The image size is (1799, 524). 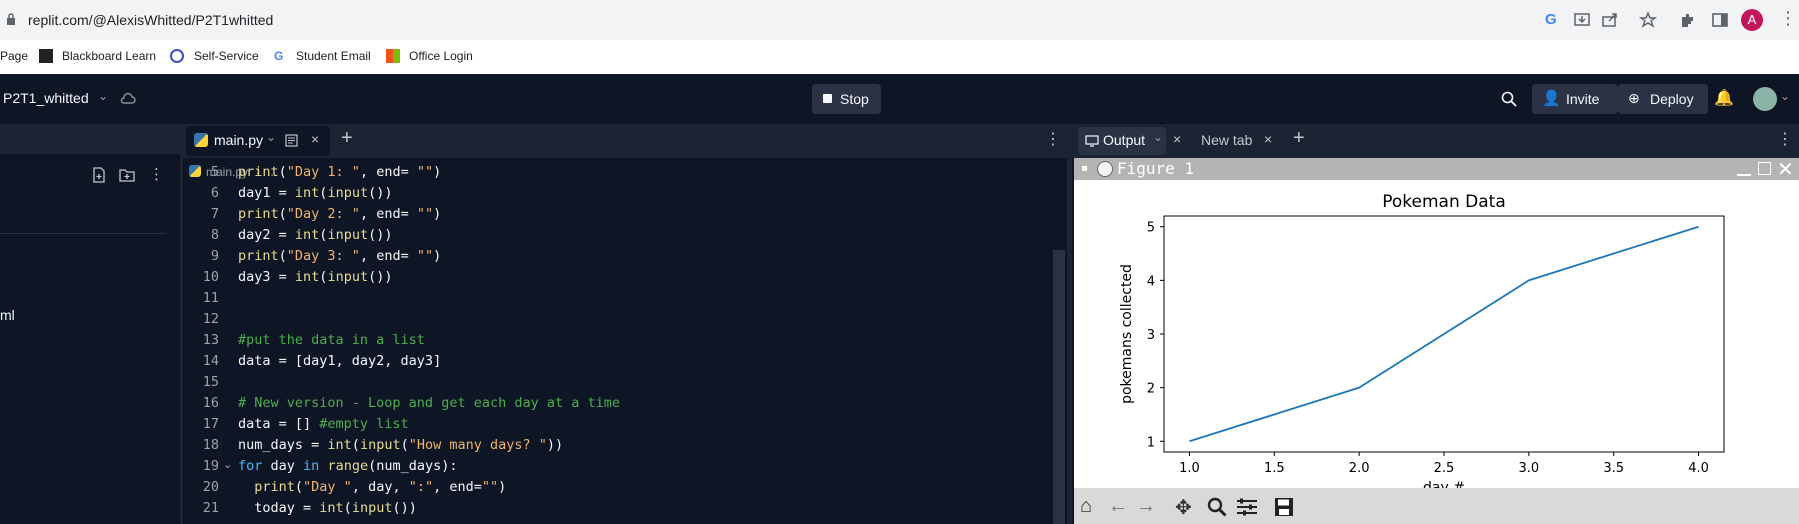 What do you see at coordinates (1444, 202) in the screenshot?
I see `chart-title: Pokeman Data` at bounding box center [1444, 202].